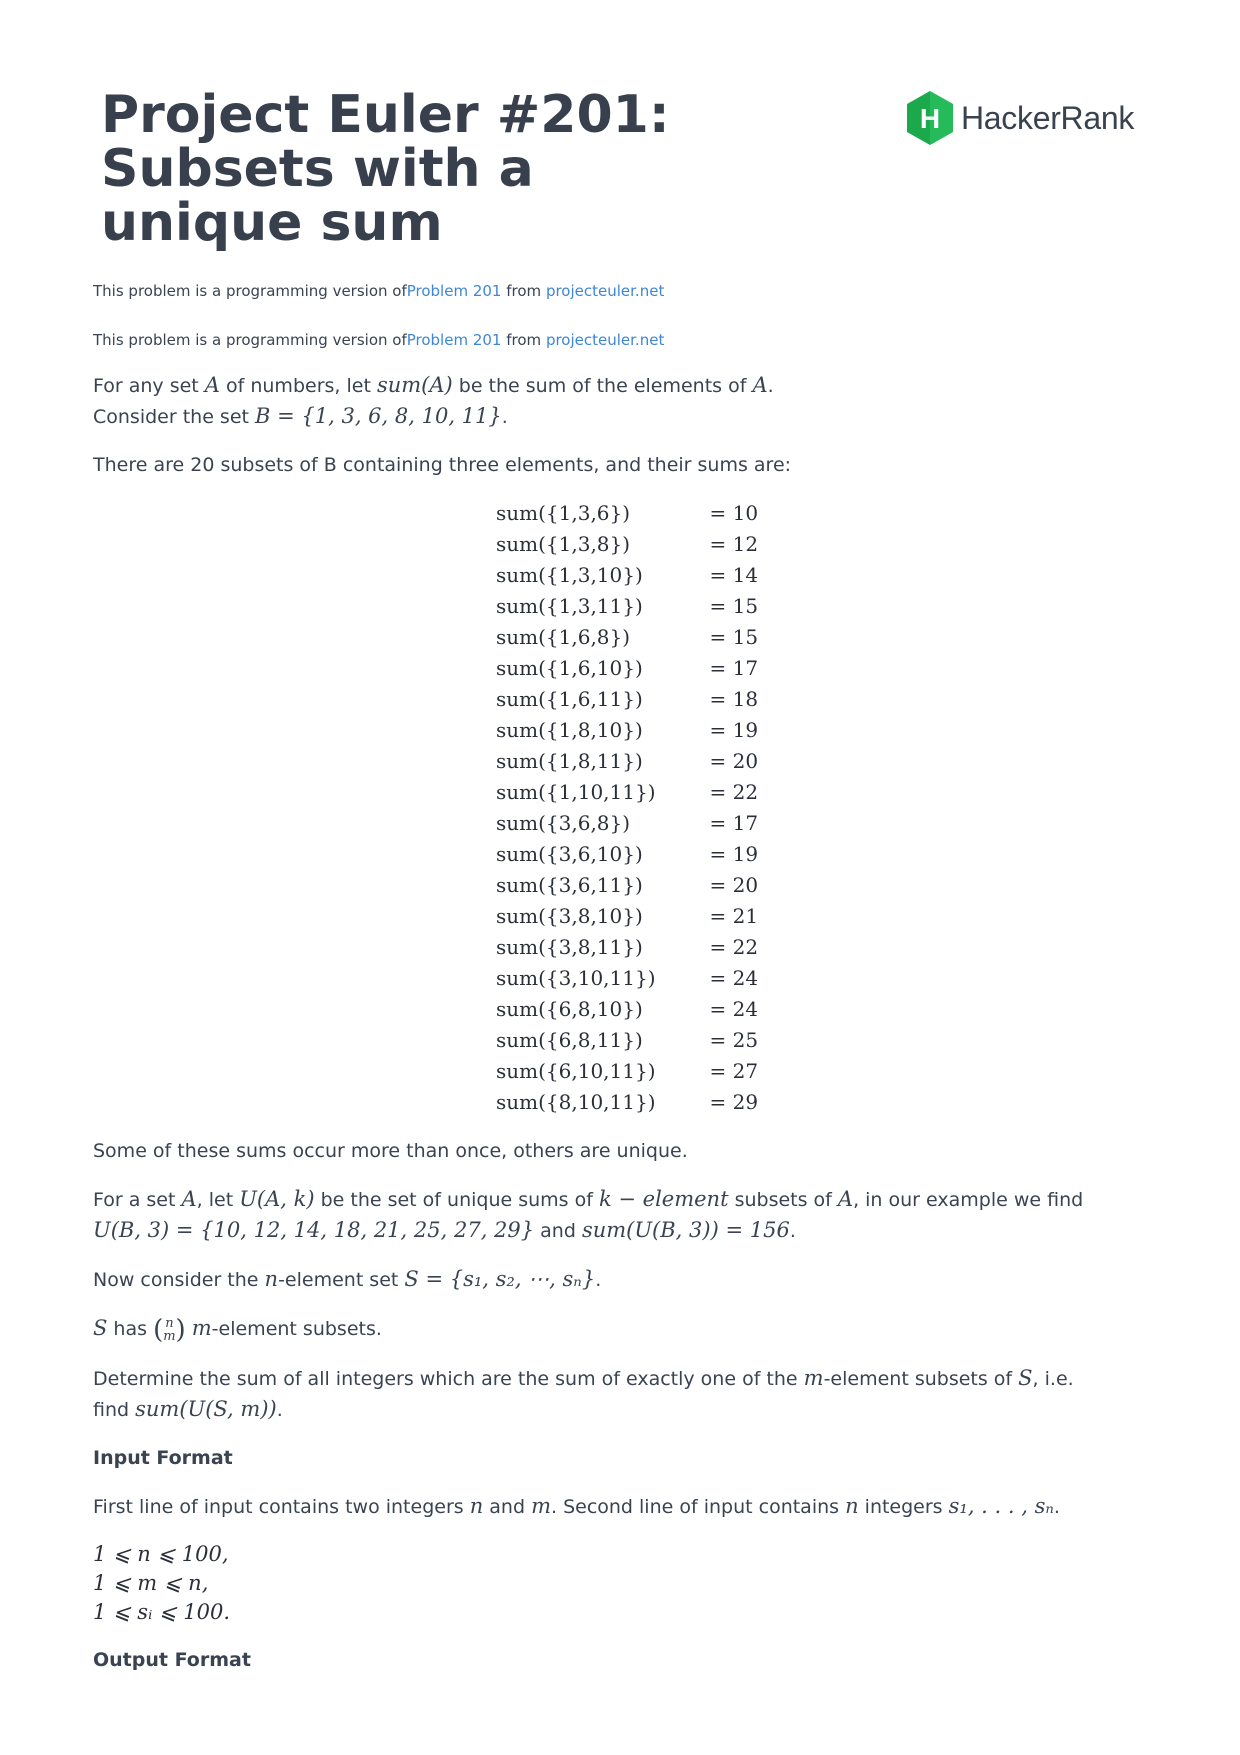 The width and height of the screenshot is (1240, 1755). Describe the element at coordinates (734, 575) in the screenshot. I see `sum-result: = 14` at that location.